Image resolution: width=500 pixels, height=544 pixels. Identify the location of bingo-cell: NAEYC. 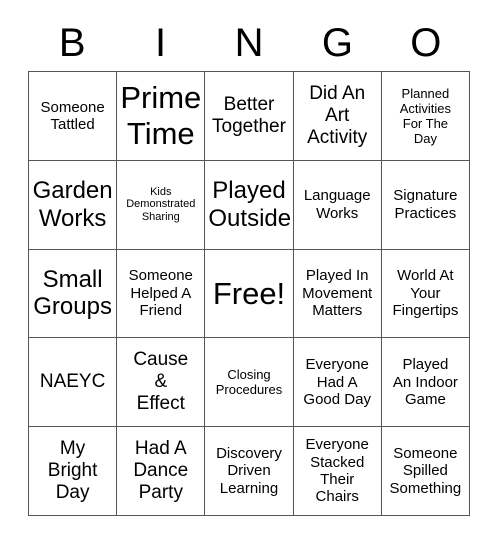
(73, 383).